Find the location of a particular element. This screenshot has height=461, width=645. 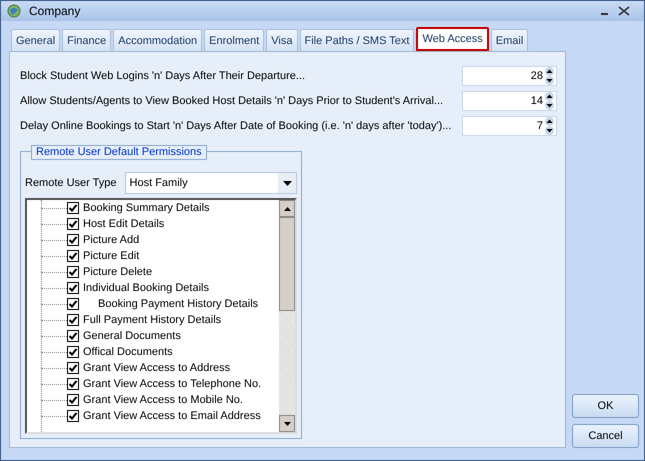

permission-label: Picture Delete is located at coordinates (117, 272).